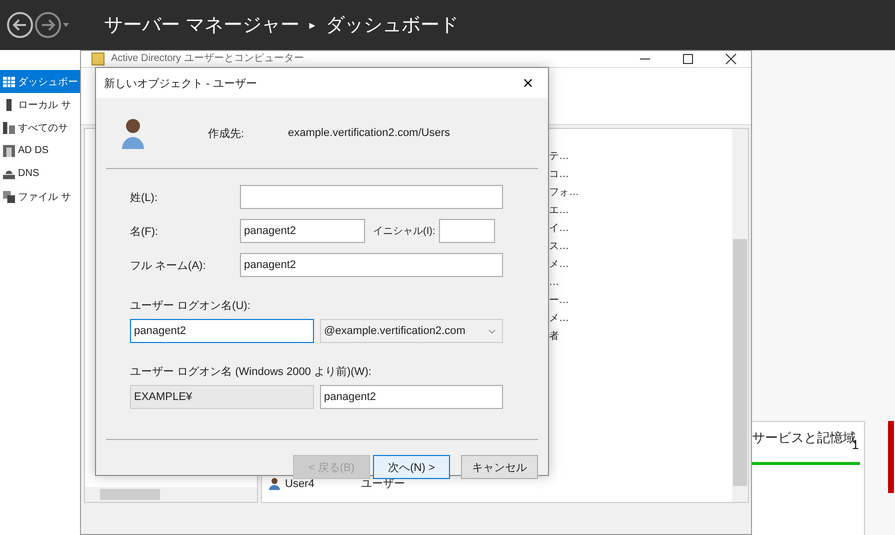  I want to click on grid-icon, so click(9, 82).